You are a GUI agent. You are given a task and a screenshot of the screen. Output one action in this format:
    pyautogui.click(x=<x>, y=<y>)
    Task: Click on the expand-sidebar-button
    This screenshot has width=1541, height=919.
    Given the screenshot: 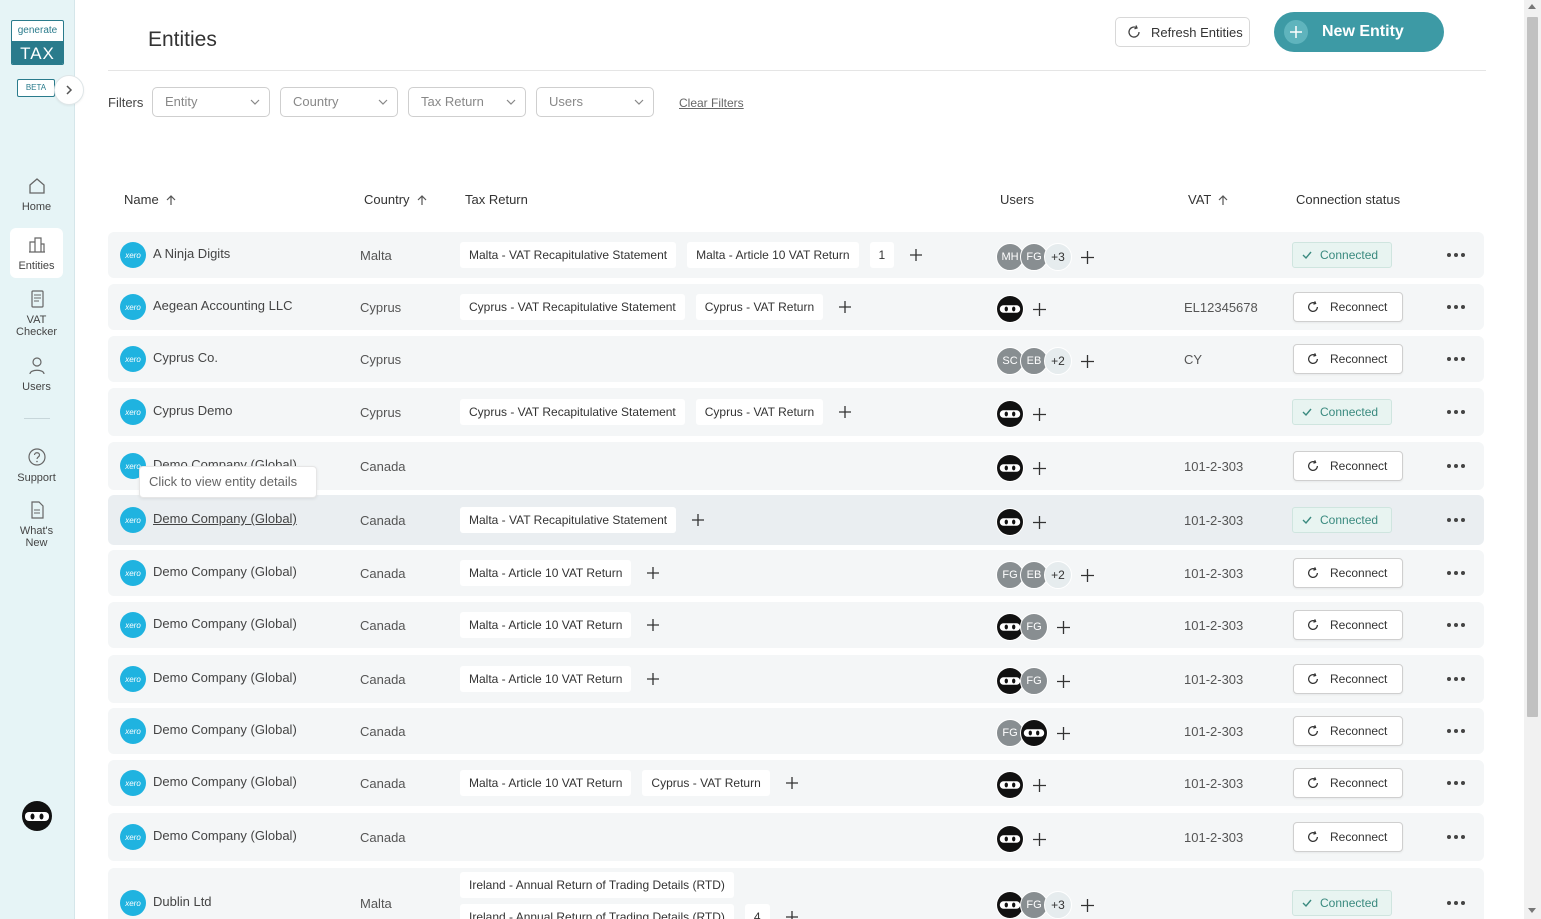 What is the action you would take?
    pyautogui.click(x=69, y=90)
    